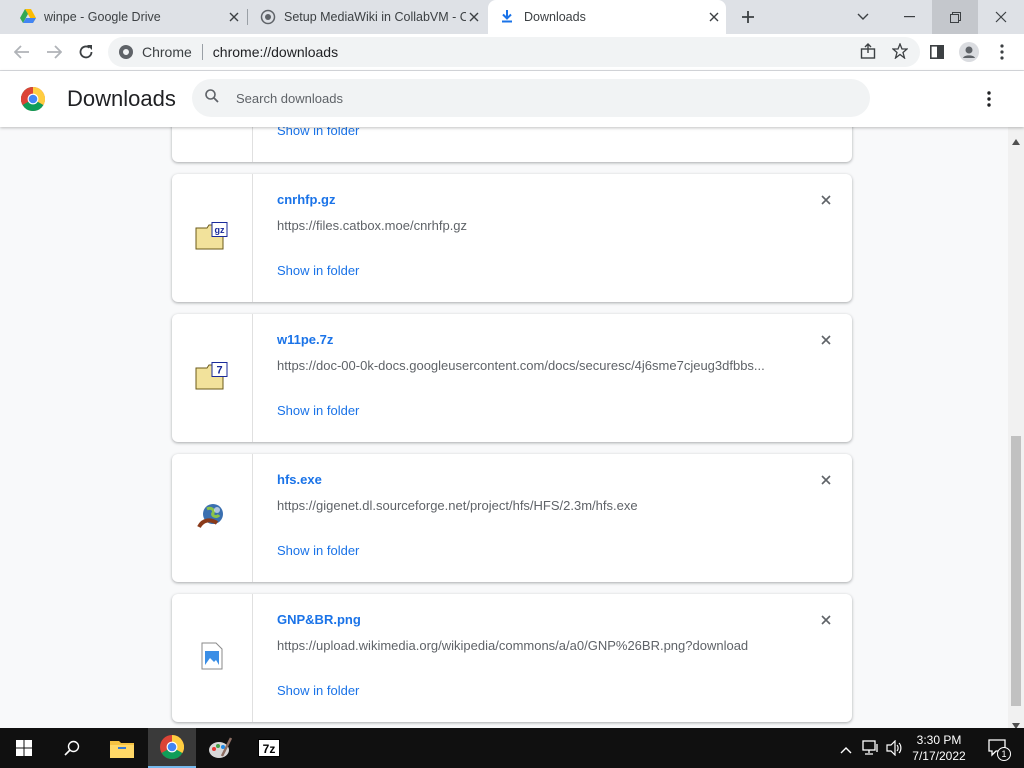 The image size is (1024, 768). What do you see at coordinates (937, 52) in the screenshot?
I see `side-panel-button` at bounding box center [937, 52].